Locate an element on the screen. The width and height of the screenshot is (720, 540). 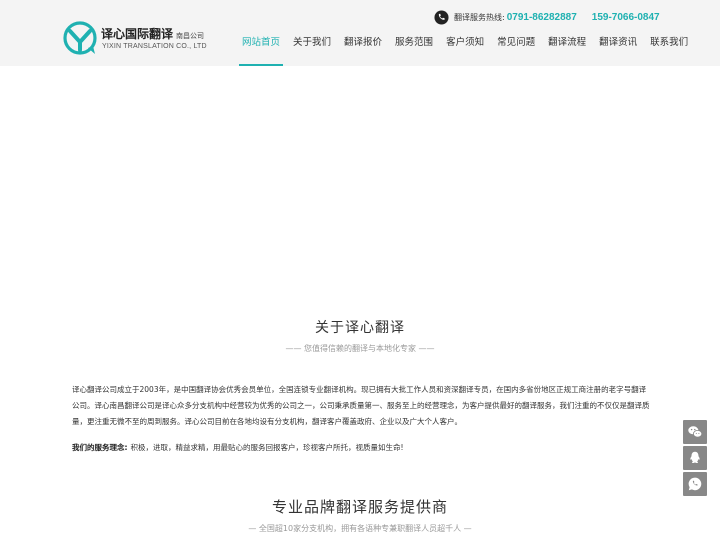
nav-item-contact: 联系我们 is located at coordinates (669, 48).